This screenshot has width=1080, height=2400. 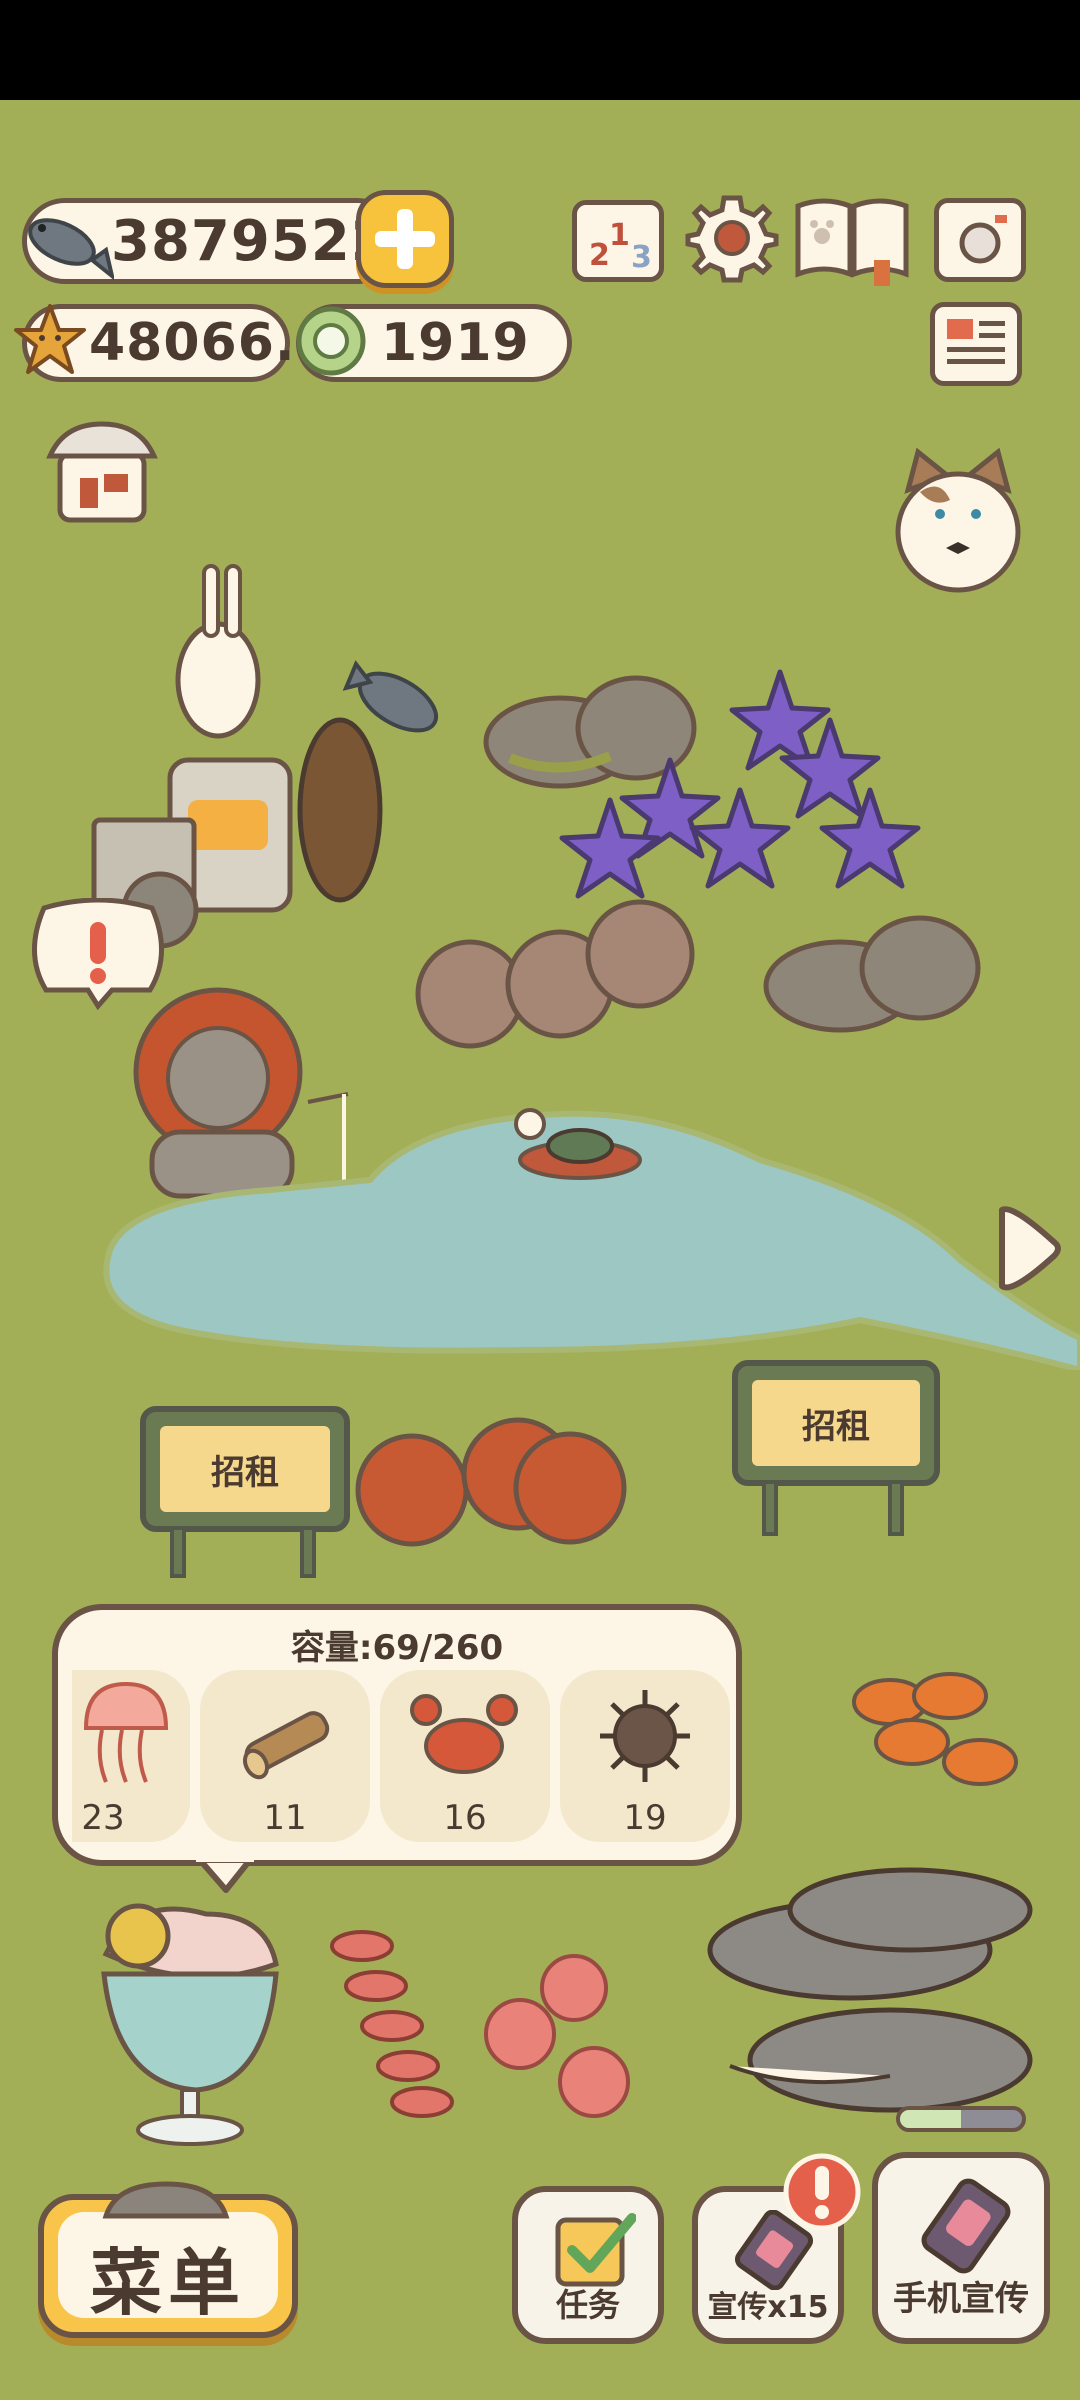 I want to click on pink-coral, so click(x=557, y=2036).